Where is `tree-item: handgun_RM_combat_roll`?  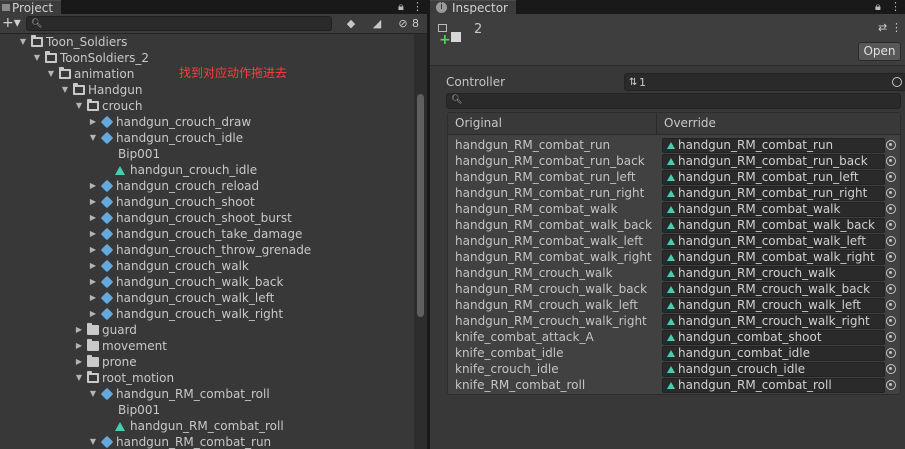 tree-item: handgun_RM_combat_roll is located at coordinates (207, 426).